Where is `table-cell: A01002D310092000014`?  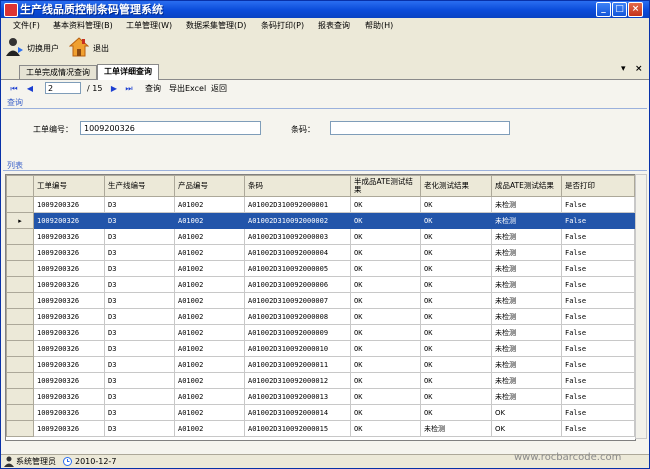
table-cell: A01002D310092000014 is located at coordinates (297, 412).